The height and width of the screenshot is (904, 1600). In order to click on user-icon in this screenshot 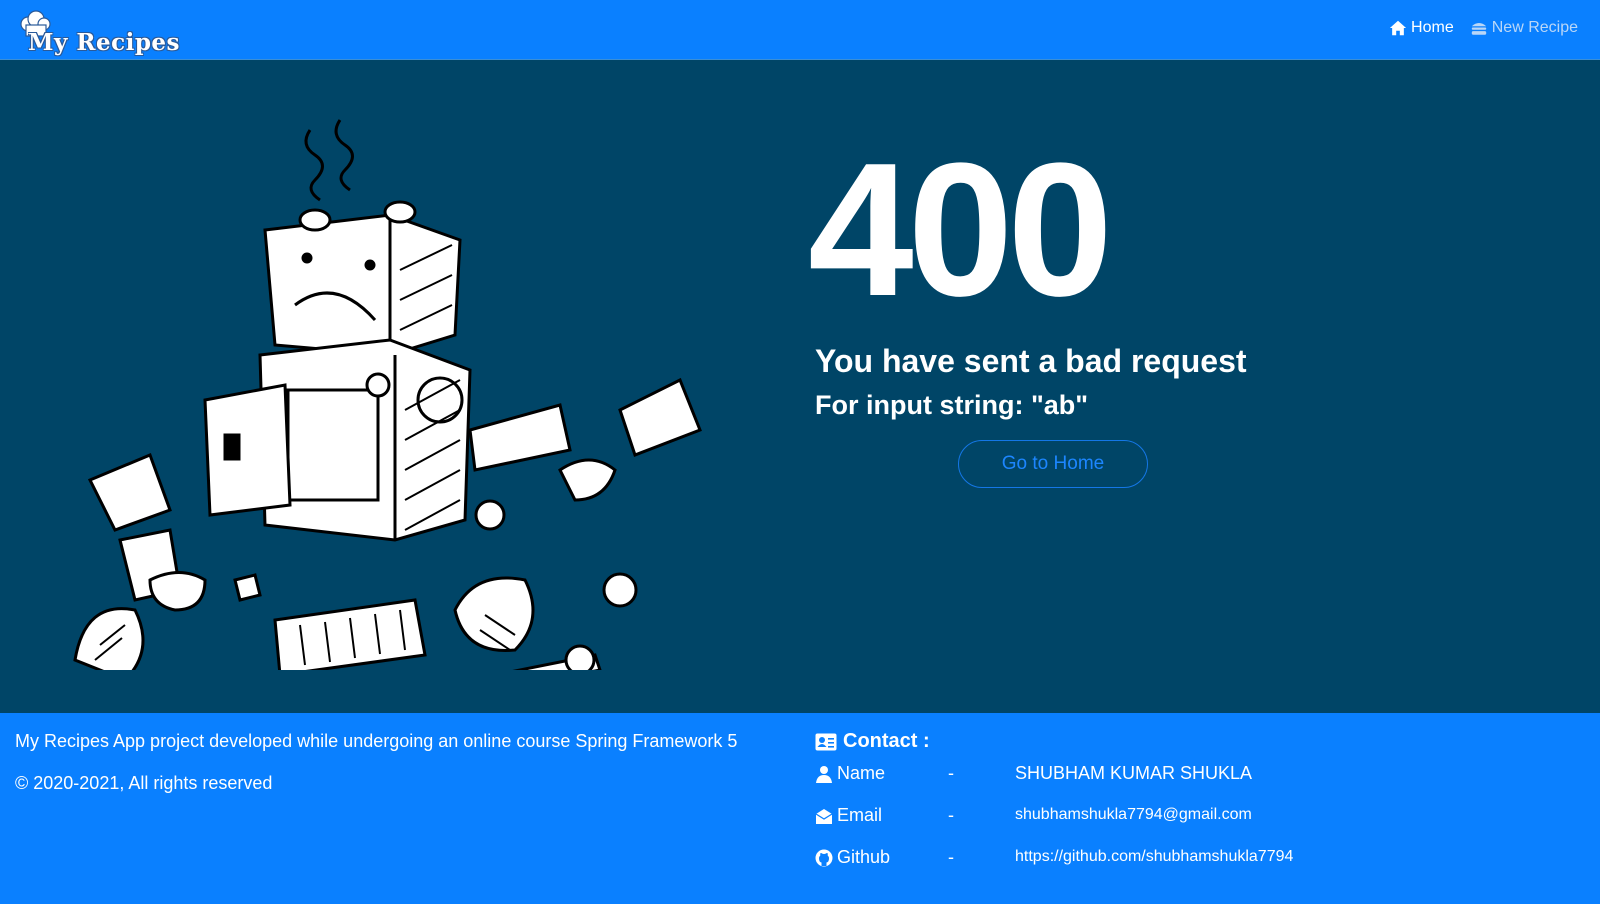, I will do `click(824, 774)`.